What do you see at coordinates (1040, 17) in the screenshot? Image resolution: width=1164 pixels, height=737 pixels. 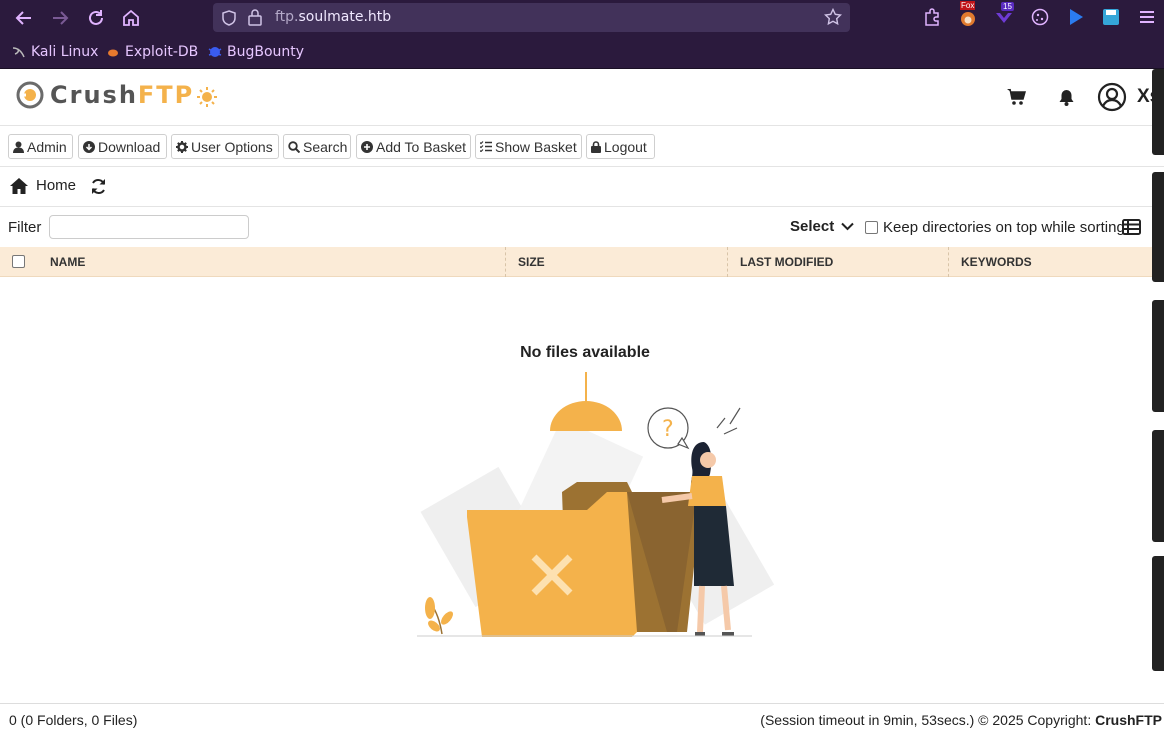 I see `cookie-icon` at bounding box center [1040, 17].